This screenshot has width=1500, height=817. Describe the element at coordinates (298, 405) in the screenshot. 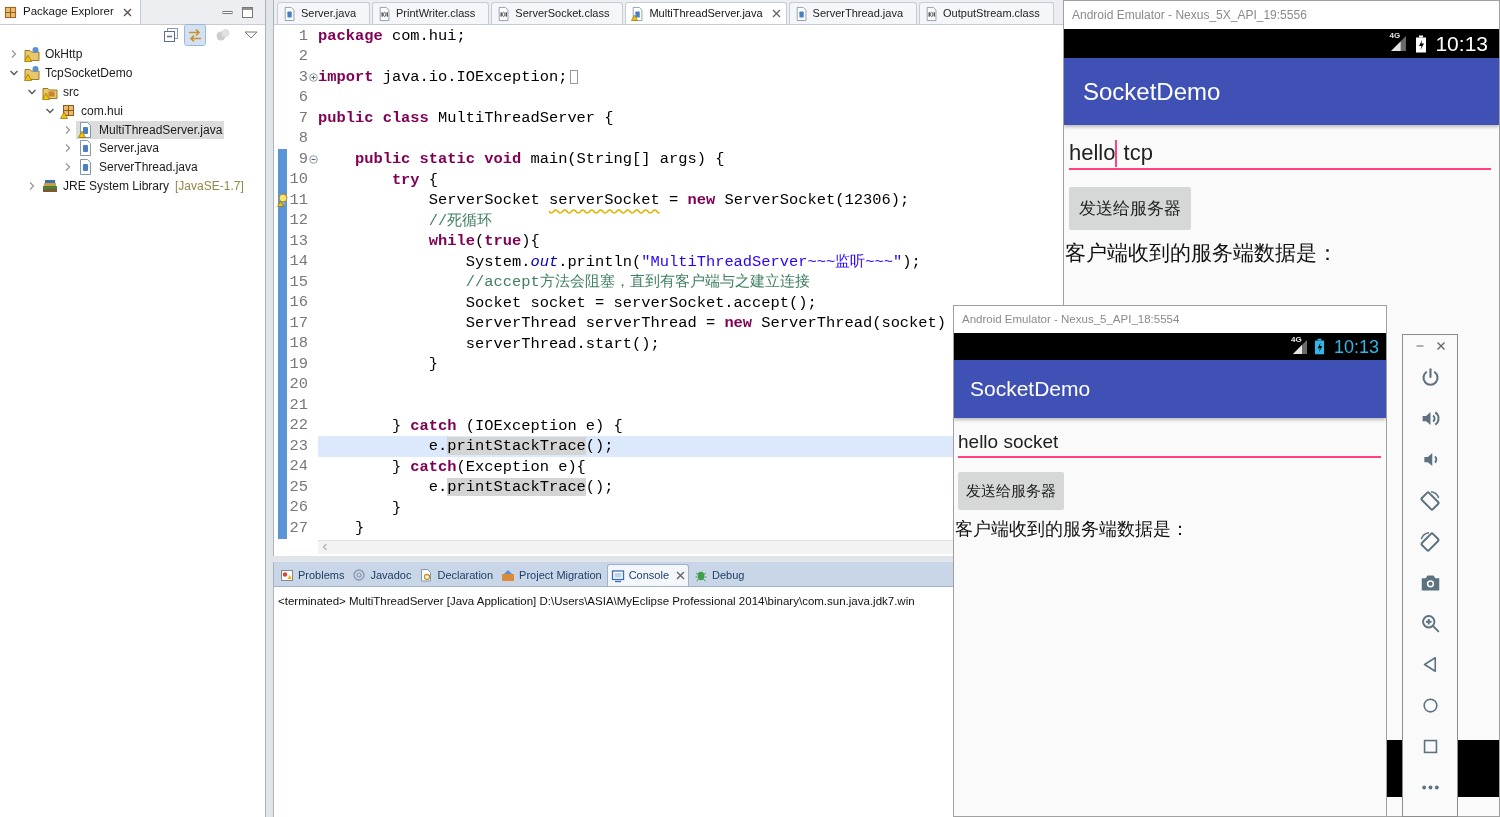

I see `line-number: 21` at that location.